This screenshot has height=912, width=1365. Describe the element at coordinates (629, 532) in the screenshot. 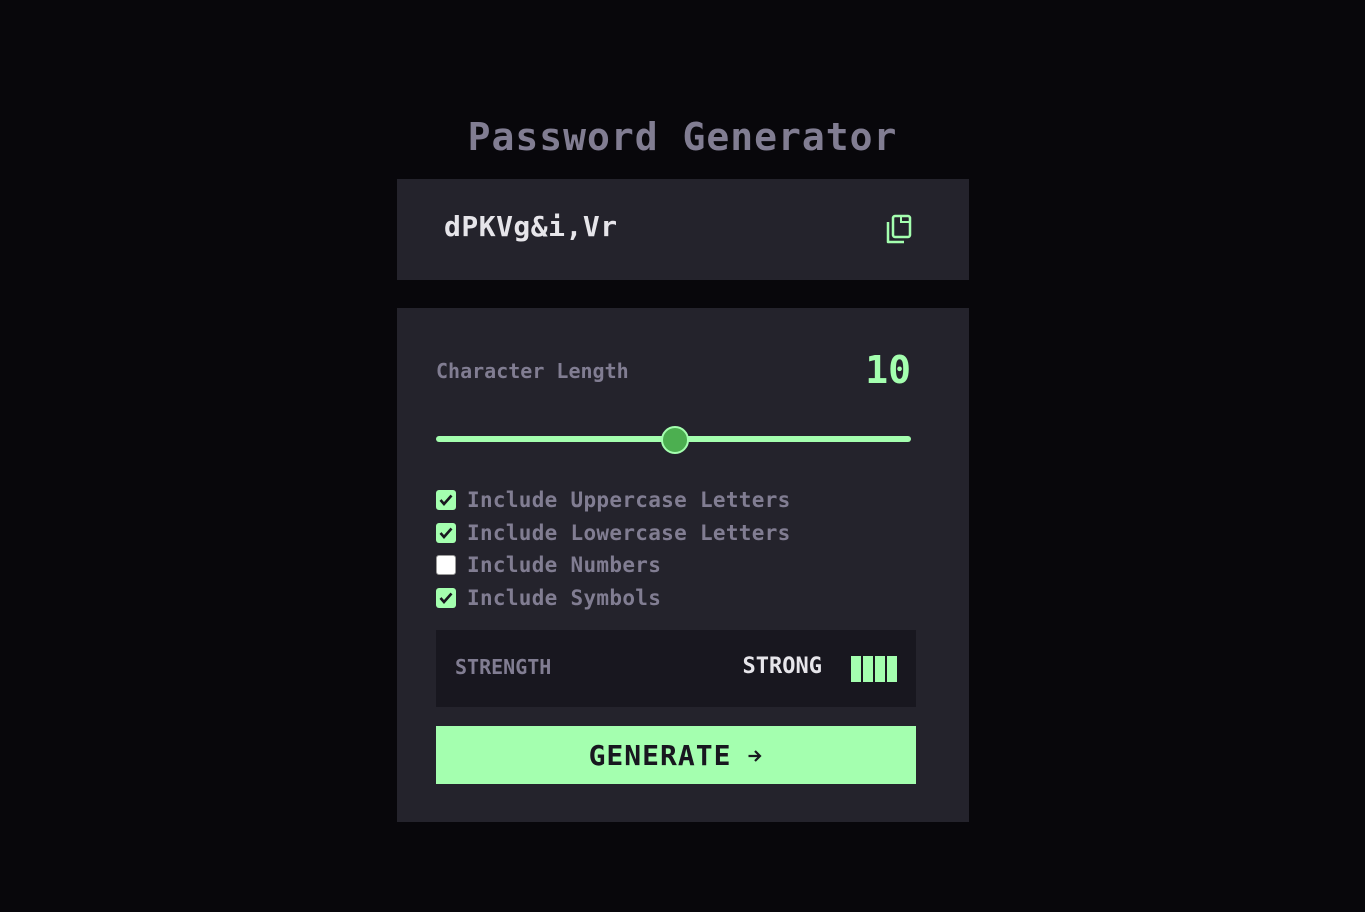

I see `lowercase-label: Include Lowercase Letters` at that location.